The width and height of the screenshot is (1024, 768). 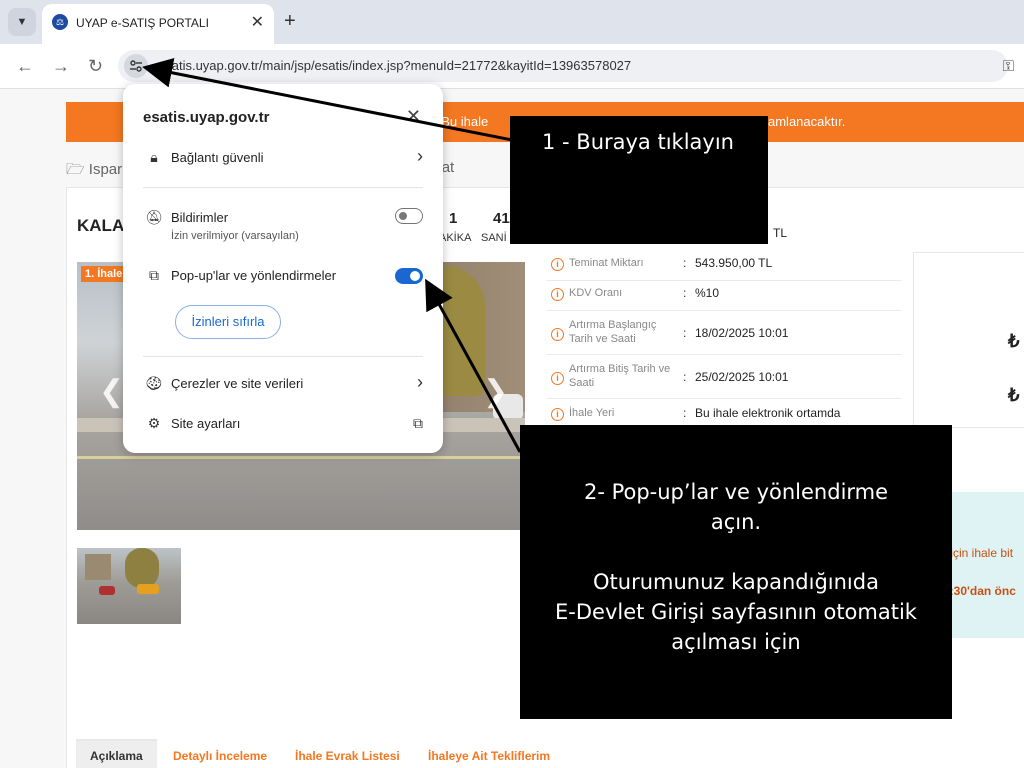 What do you see at coordinates (638, 142) in the screenshot?
I see `callout-step-1-text: 1 - Buraya tıklayın` at bounding box center [638, 142].